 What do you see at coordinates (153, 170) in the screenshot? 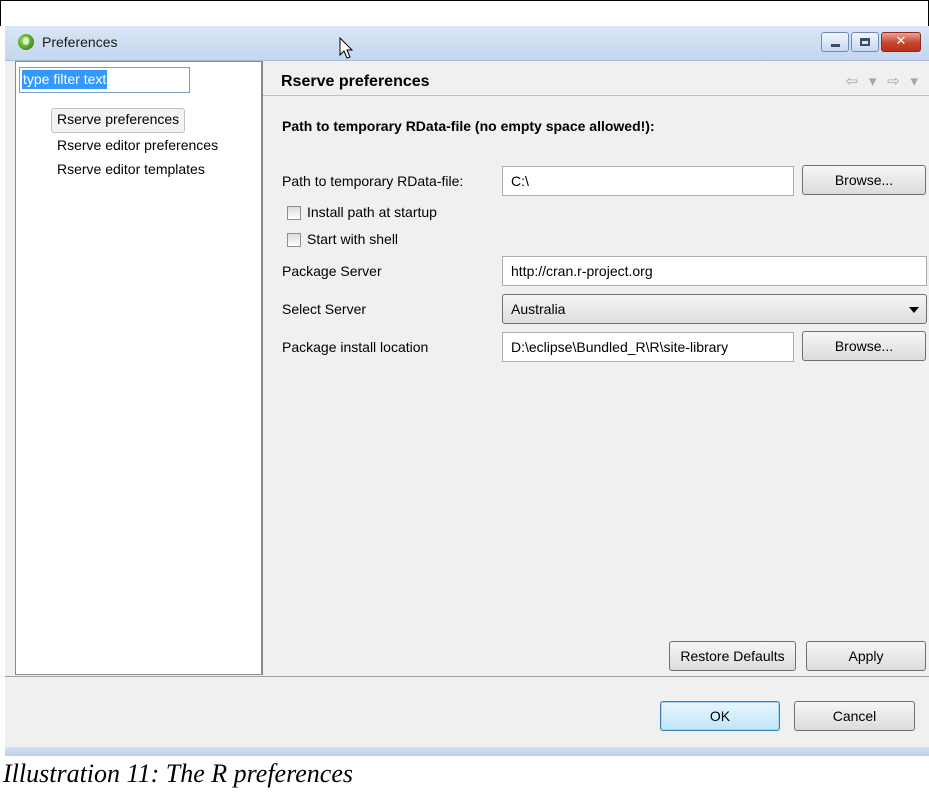
I see `tree-item-rserve-editor-templates: Rserve editor templates` at bounding box center [153, 170].